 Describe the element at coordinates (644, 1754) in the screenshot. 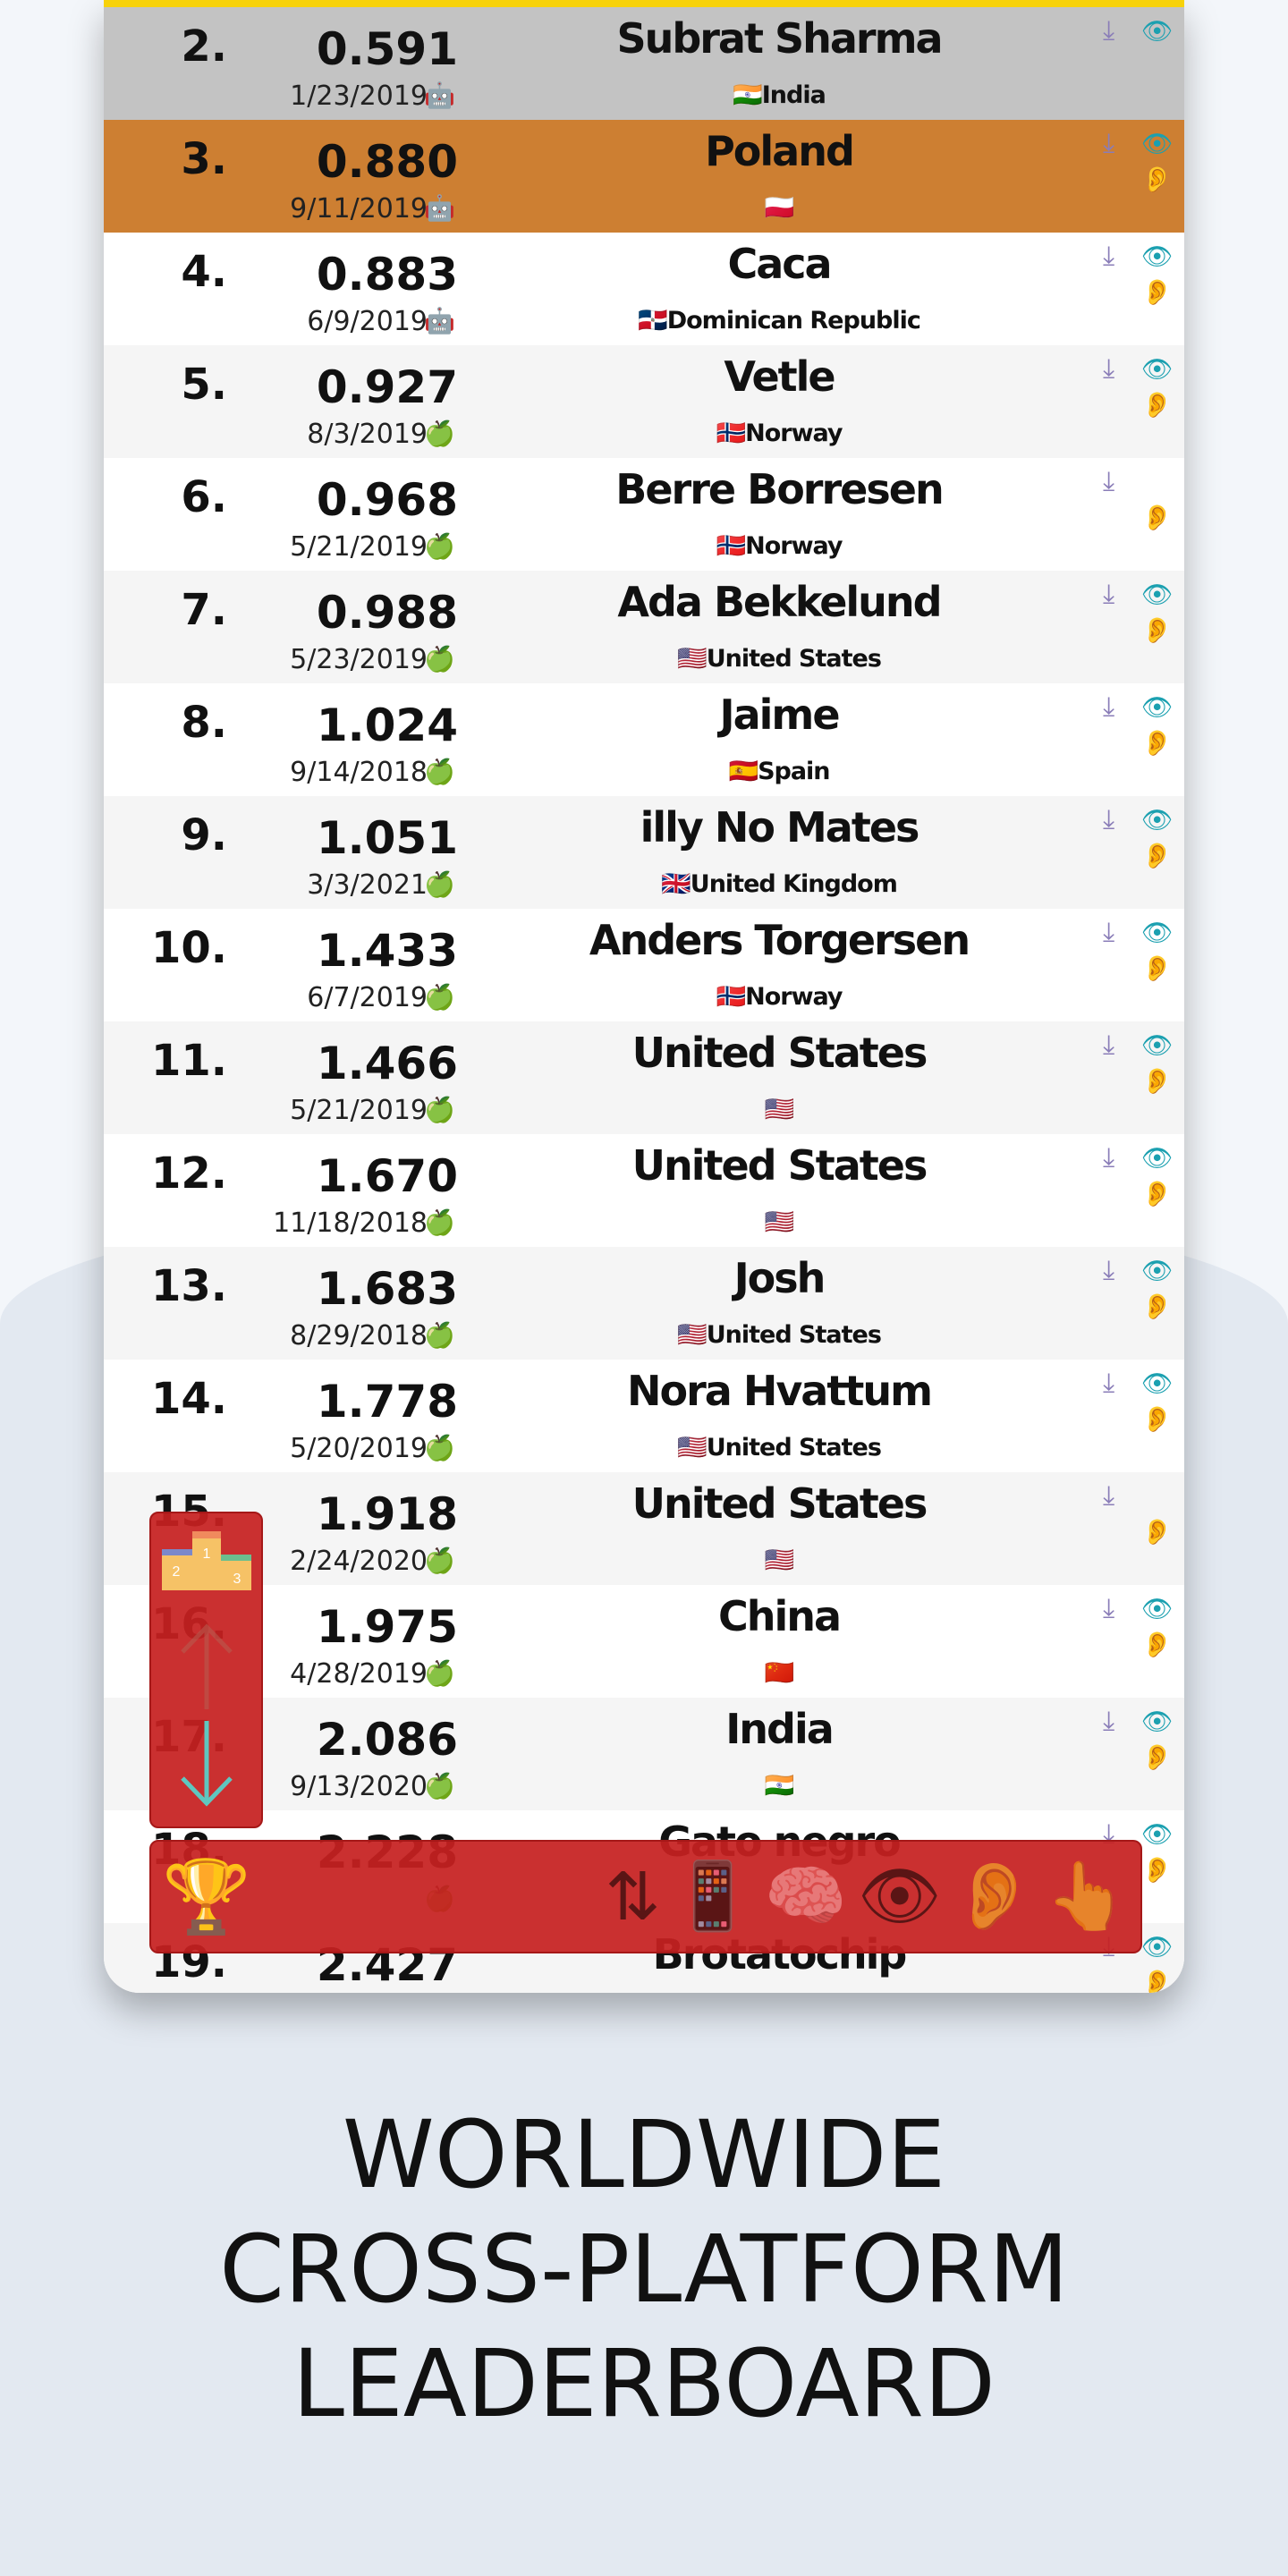

I see `leaderboard-row: 17.2.0869/13/2020🍏India🇮🇳⤓👁👂` at that location.